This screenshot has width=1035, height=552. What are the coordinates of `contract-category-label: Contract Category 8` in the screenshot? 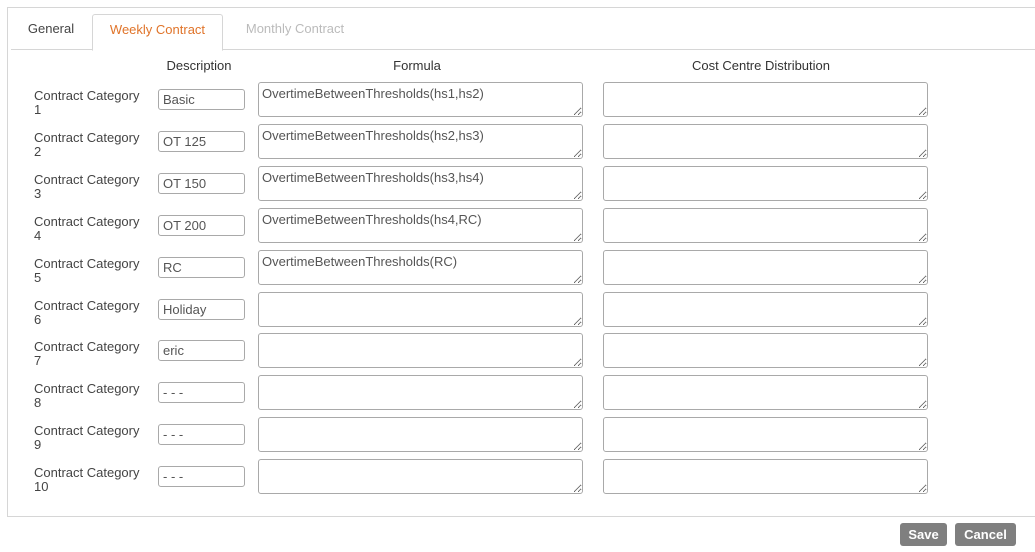 It's located at (95, 396).